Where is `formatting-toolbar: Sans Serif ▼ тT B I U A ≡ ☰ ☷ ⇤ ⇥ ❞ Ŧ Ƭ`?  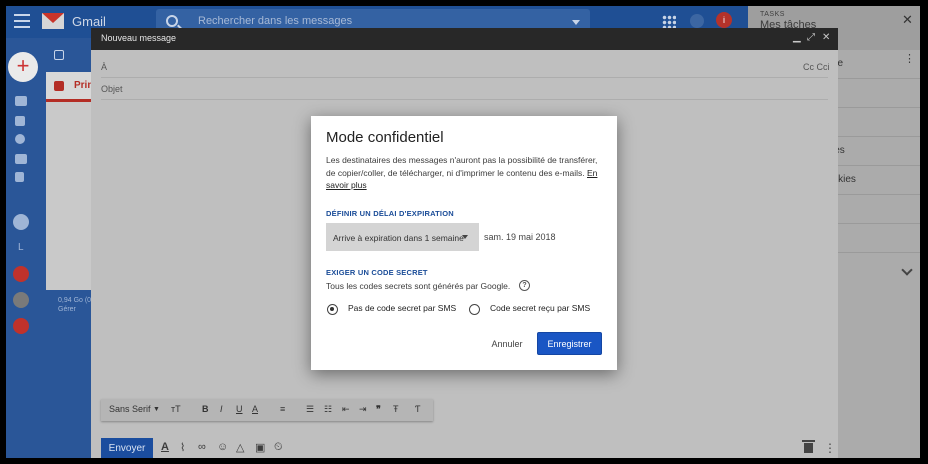
formatting-toolbar: Sans Serif ▼ тT B I U A ≡ ☰ ☷ ⇤ ⇥ ❞ Ŧ Ƭ is located at coordinates (267, 410).